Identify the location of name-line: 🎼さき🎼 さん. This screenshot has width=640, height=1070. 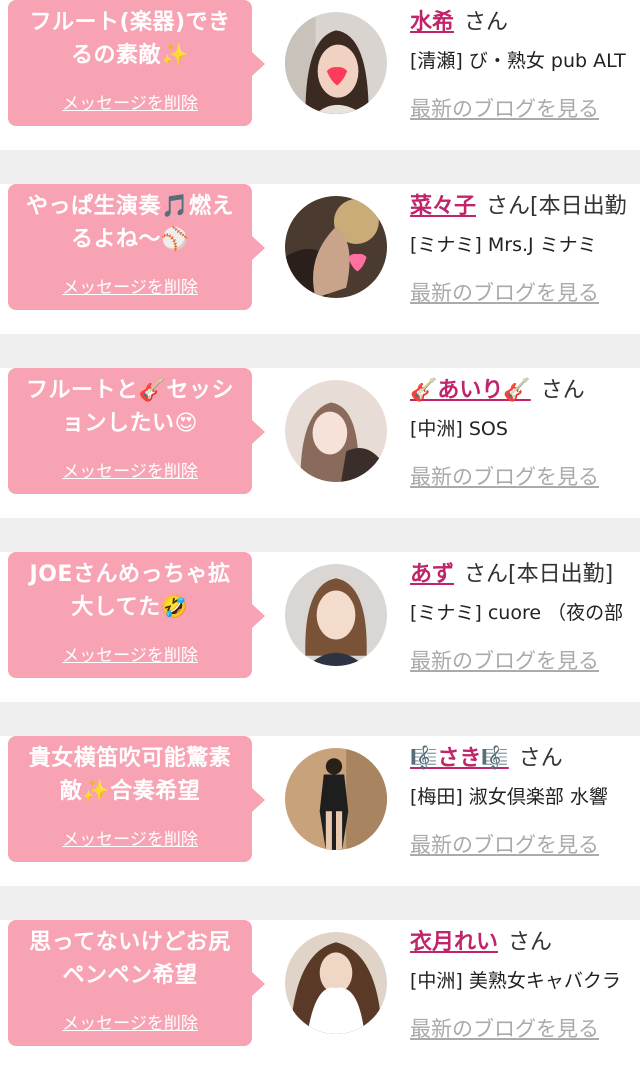
(486, 756).